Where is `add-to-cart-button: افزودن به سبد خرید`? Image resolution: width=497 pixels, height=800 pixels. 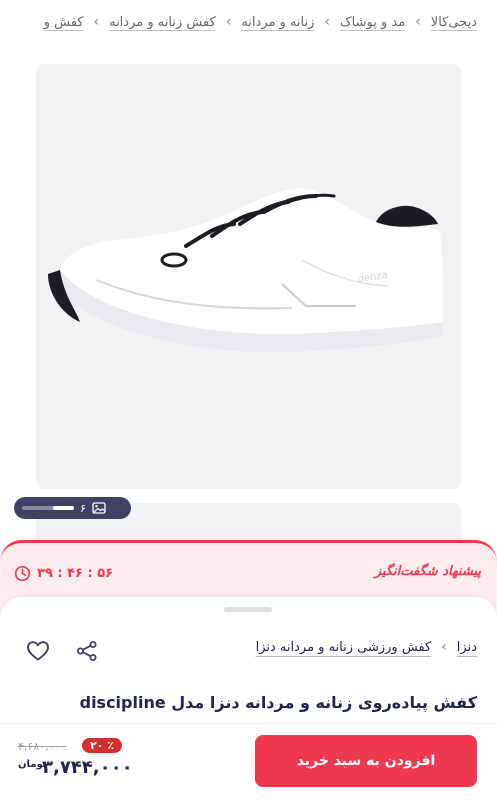
add-to-cart-button: افزودن به سبد خرید is located at coordinates (366, 761).